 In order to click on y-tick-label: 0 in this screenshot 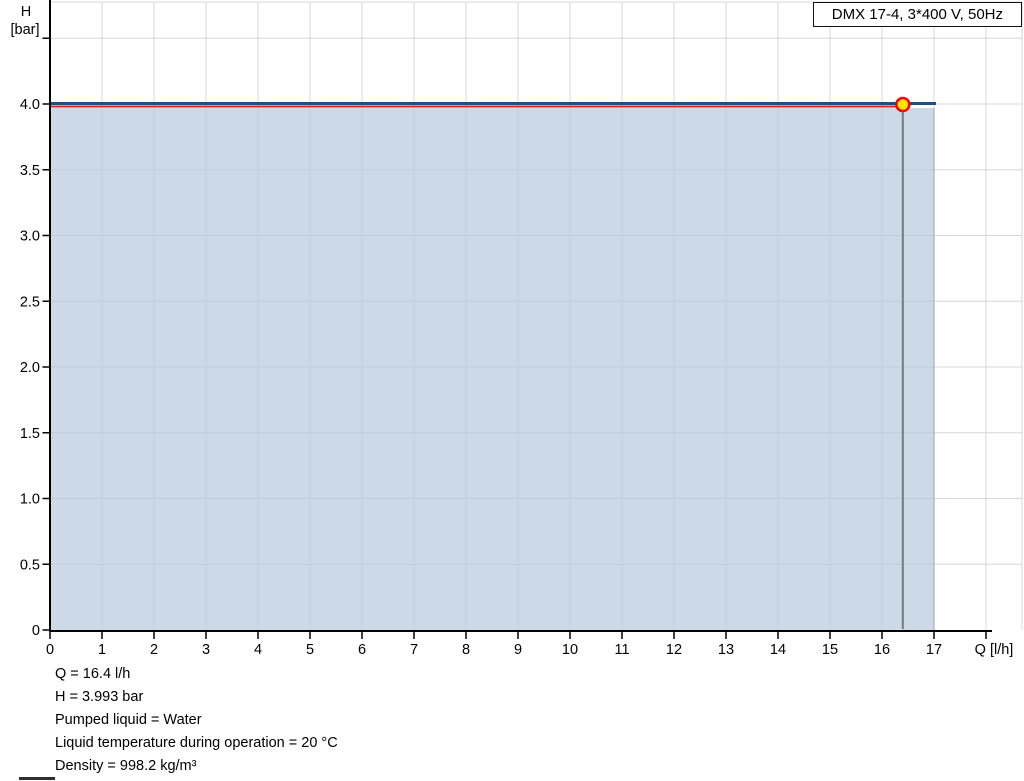, I will do `click(36, 631)`.